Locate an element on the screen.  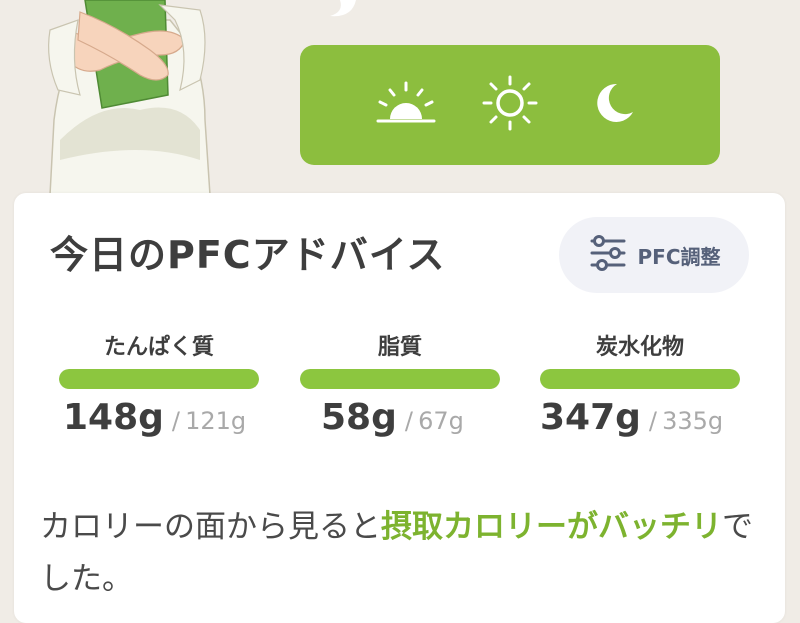
pfc-adjust-label: PFC調整 is located at coordinates (679, 256).